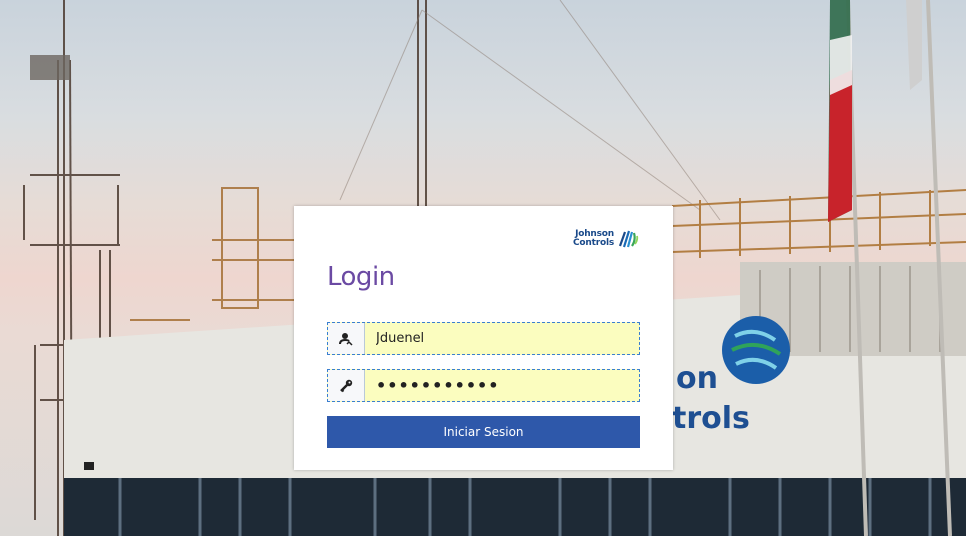  Describe the element at coordinates (361, 277) in the screenshot. I see `login-title: Login` at that location.